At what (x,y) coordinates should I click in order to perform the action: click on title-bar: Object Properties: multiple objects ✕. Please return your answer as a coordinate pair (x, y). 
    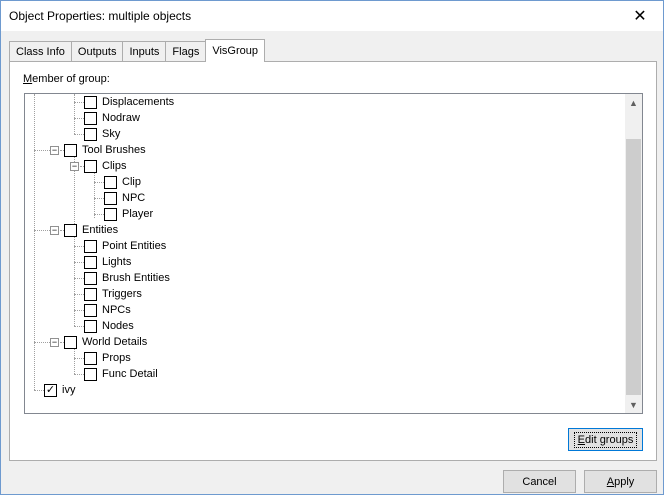
    Looking at the image, I should click on (332, 16).